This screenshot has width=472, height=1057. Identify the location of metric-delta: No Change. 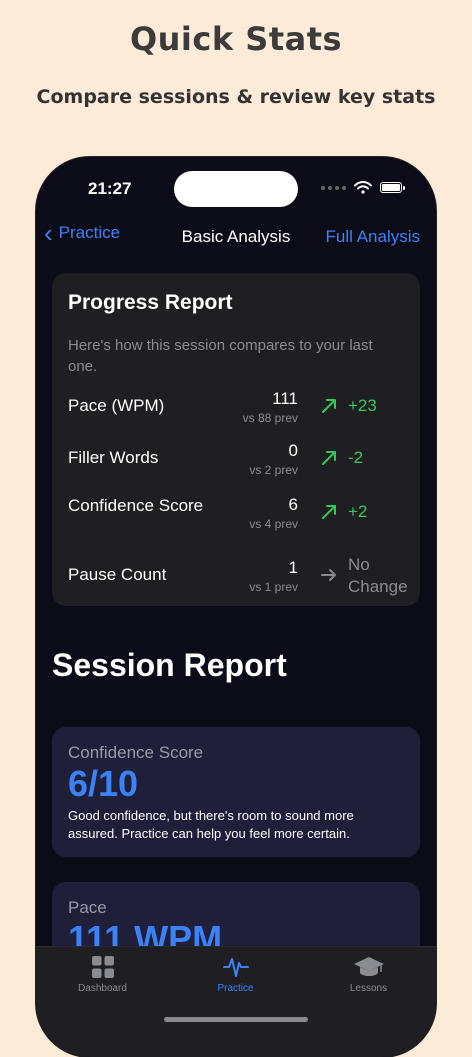
(378, 575).